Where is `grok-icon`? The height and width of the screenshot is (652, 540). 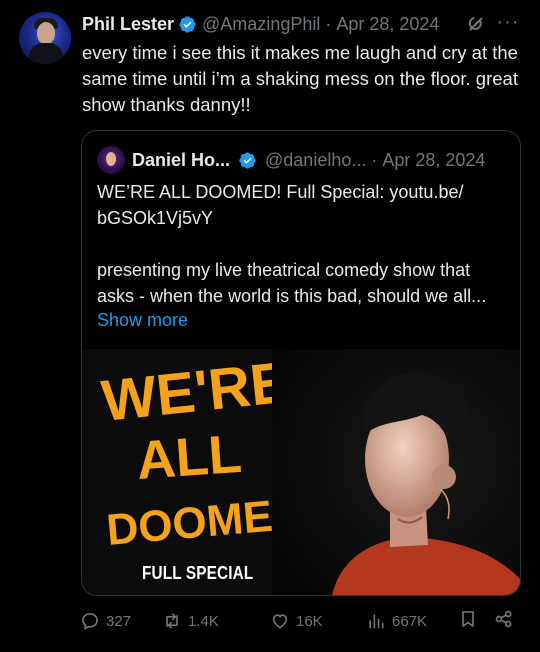
grok-icon is located at coordinates (476, 24).